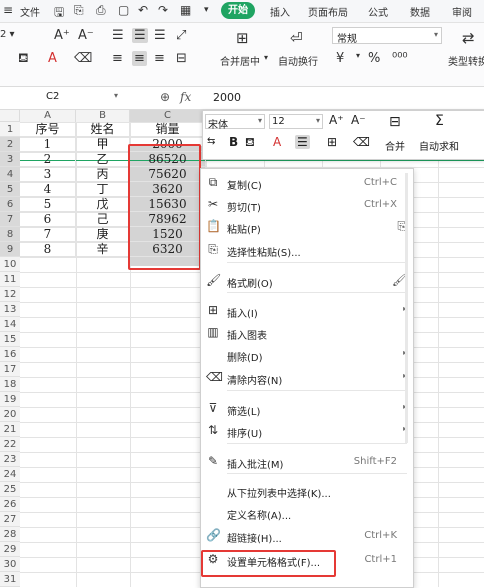 The width and height of the screenshot is (484, 588). Describe the element at coordinates (10, 489) in the screenshot. I see `row-header: 25` at that location.